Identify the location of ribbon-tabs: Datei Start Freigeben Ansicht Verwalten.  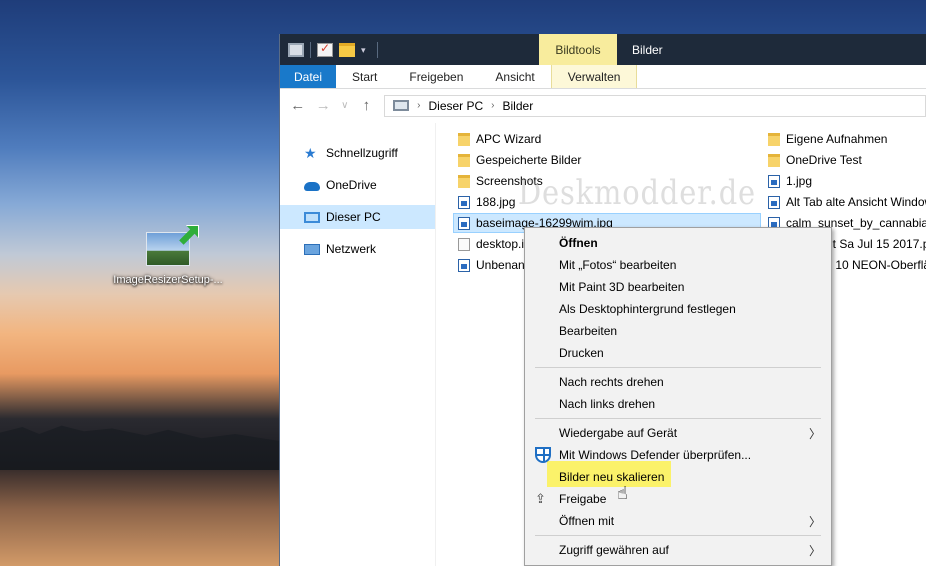
(603, 77).